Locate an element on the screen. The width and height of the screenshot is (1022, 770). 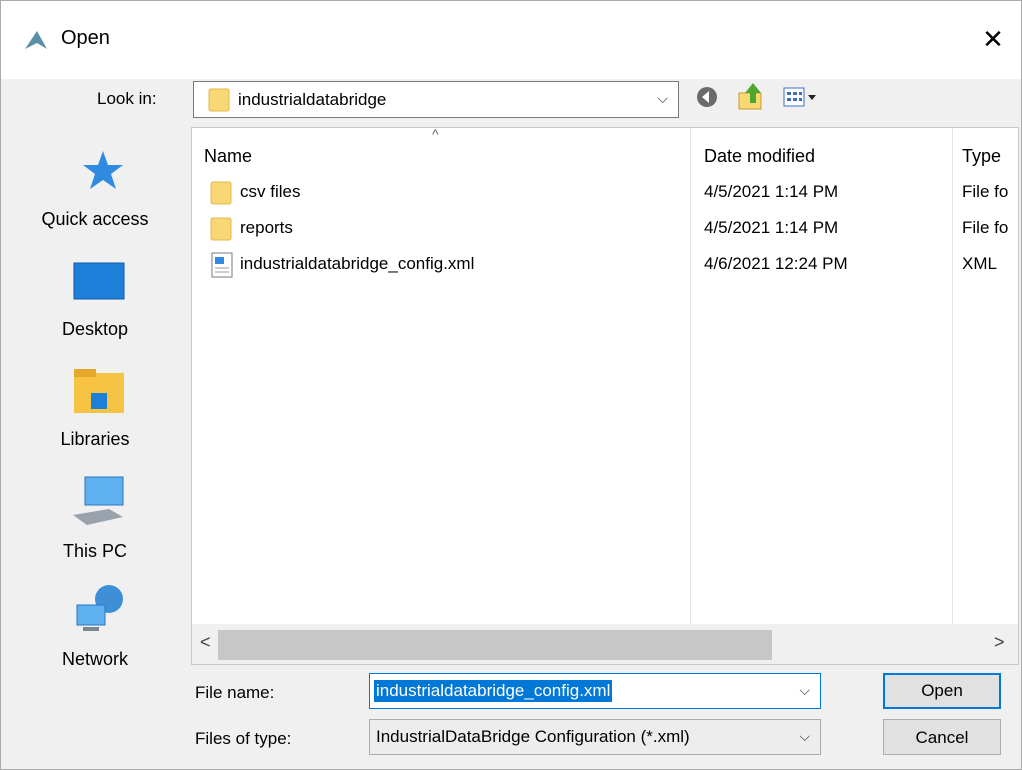
network-icon is located at coordinates (99, 608).